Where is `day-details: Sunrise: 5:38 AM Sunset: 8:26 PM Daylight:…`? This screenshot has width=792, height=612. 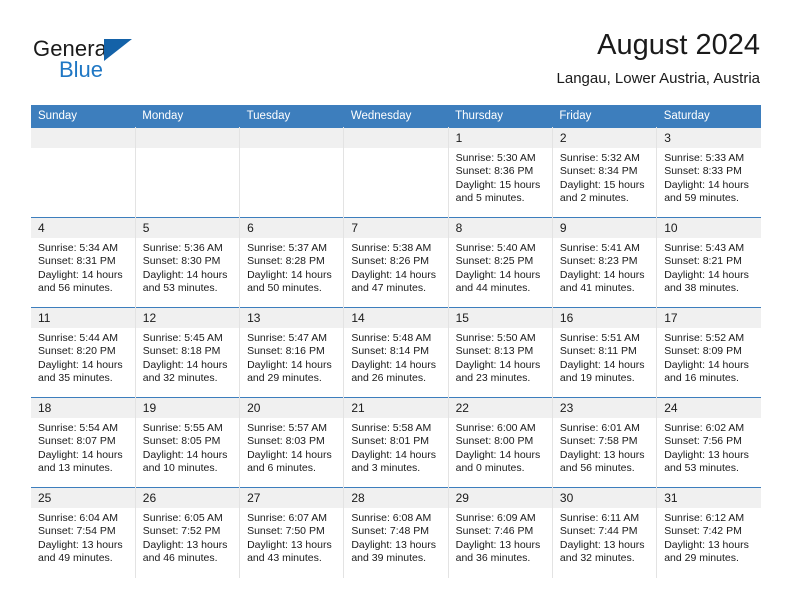 day-details: Sunrise: 5:38 AM Sunset: 8:26 PM Daylight:… is located at coordinates (395, 267).